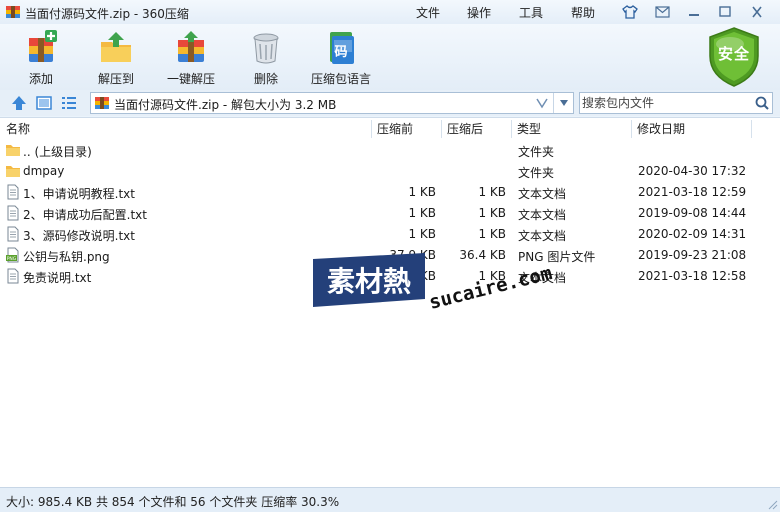  Describe the element at coordinates (390, 12) in the screenshot. I see `title-bar: 当面付源码文件.zip - 360压缩 文件 操作 工具 帮助` at that location.